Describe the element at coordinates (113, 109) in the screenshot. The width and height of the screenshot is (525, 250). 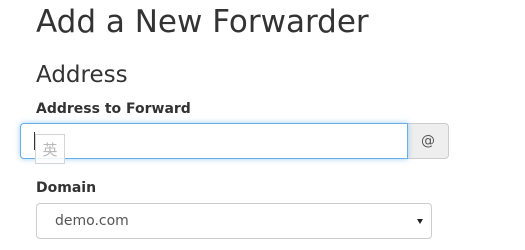
I see `address-to-forward-label: Address to Forward` at that location.